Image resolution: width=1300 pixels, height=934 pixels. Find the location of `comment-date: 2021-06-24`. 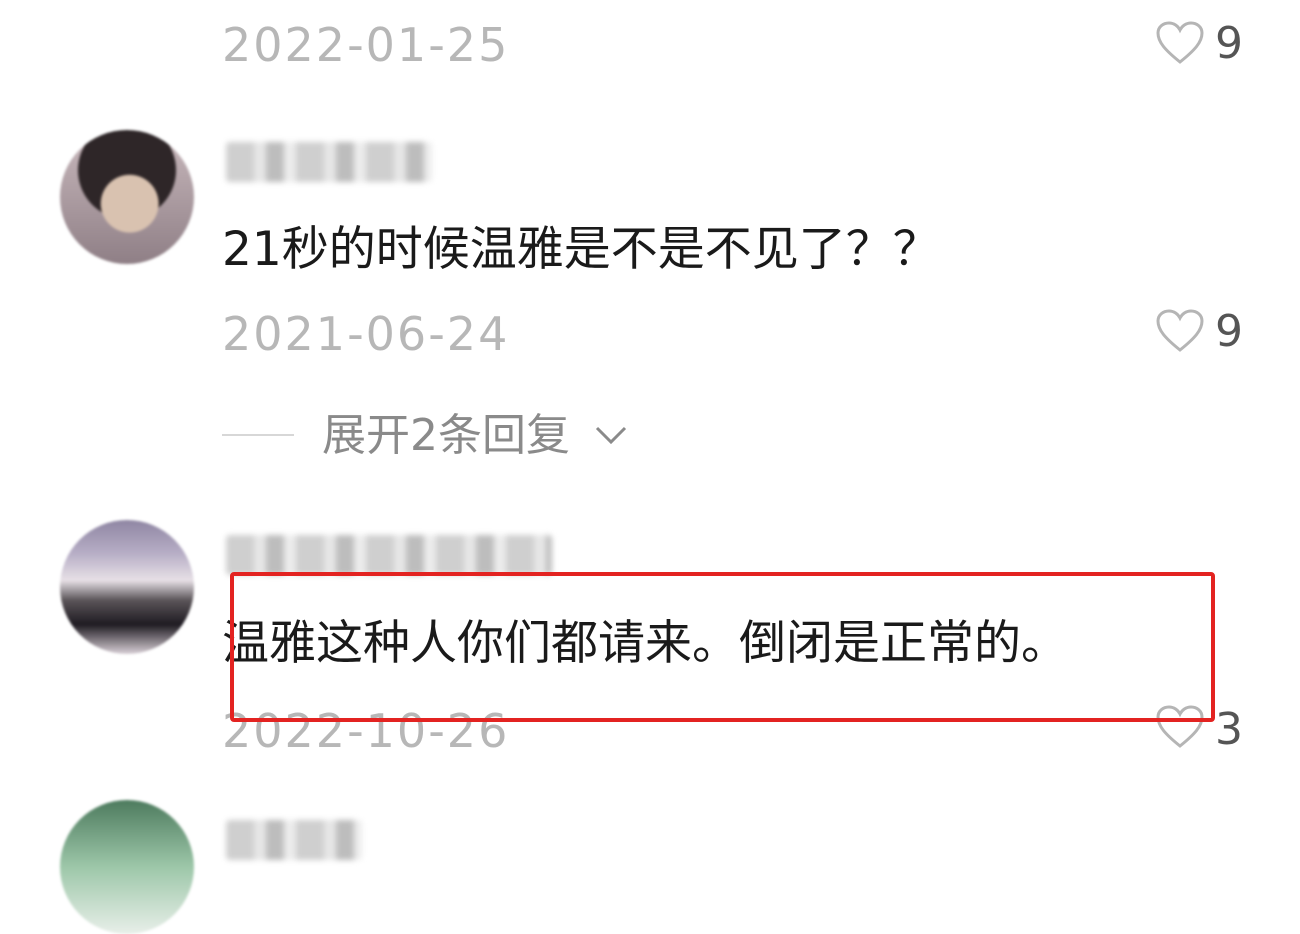

comment-date: 2021-06-24 is located at coordinates (366, 334).